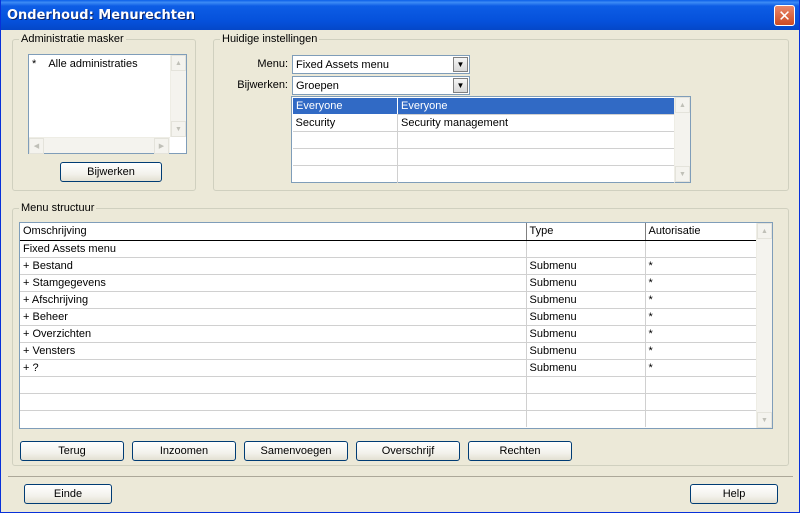 Image resolution: width=800 pixels, height=513 pixels. I want to click on close-icon: ✕, so click(784, 15).